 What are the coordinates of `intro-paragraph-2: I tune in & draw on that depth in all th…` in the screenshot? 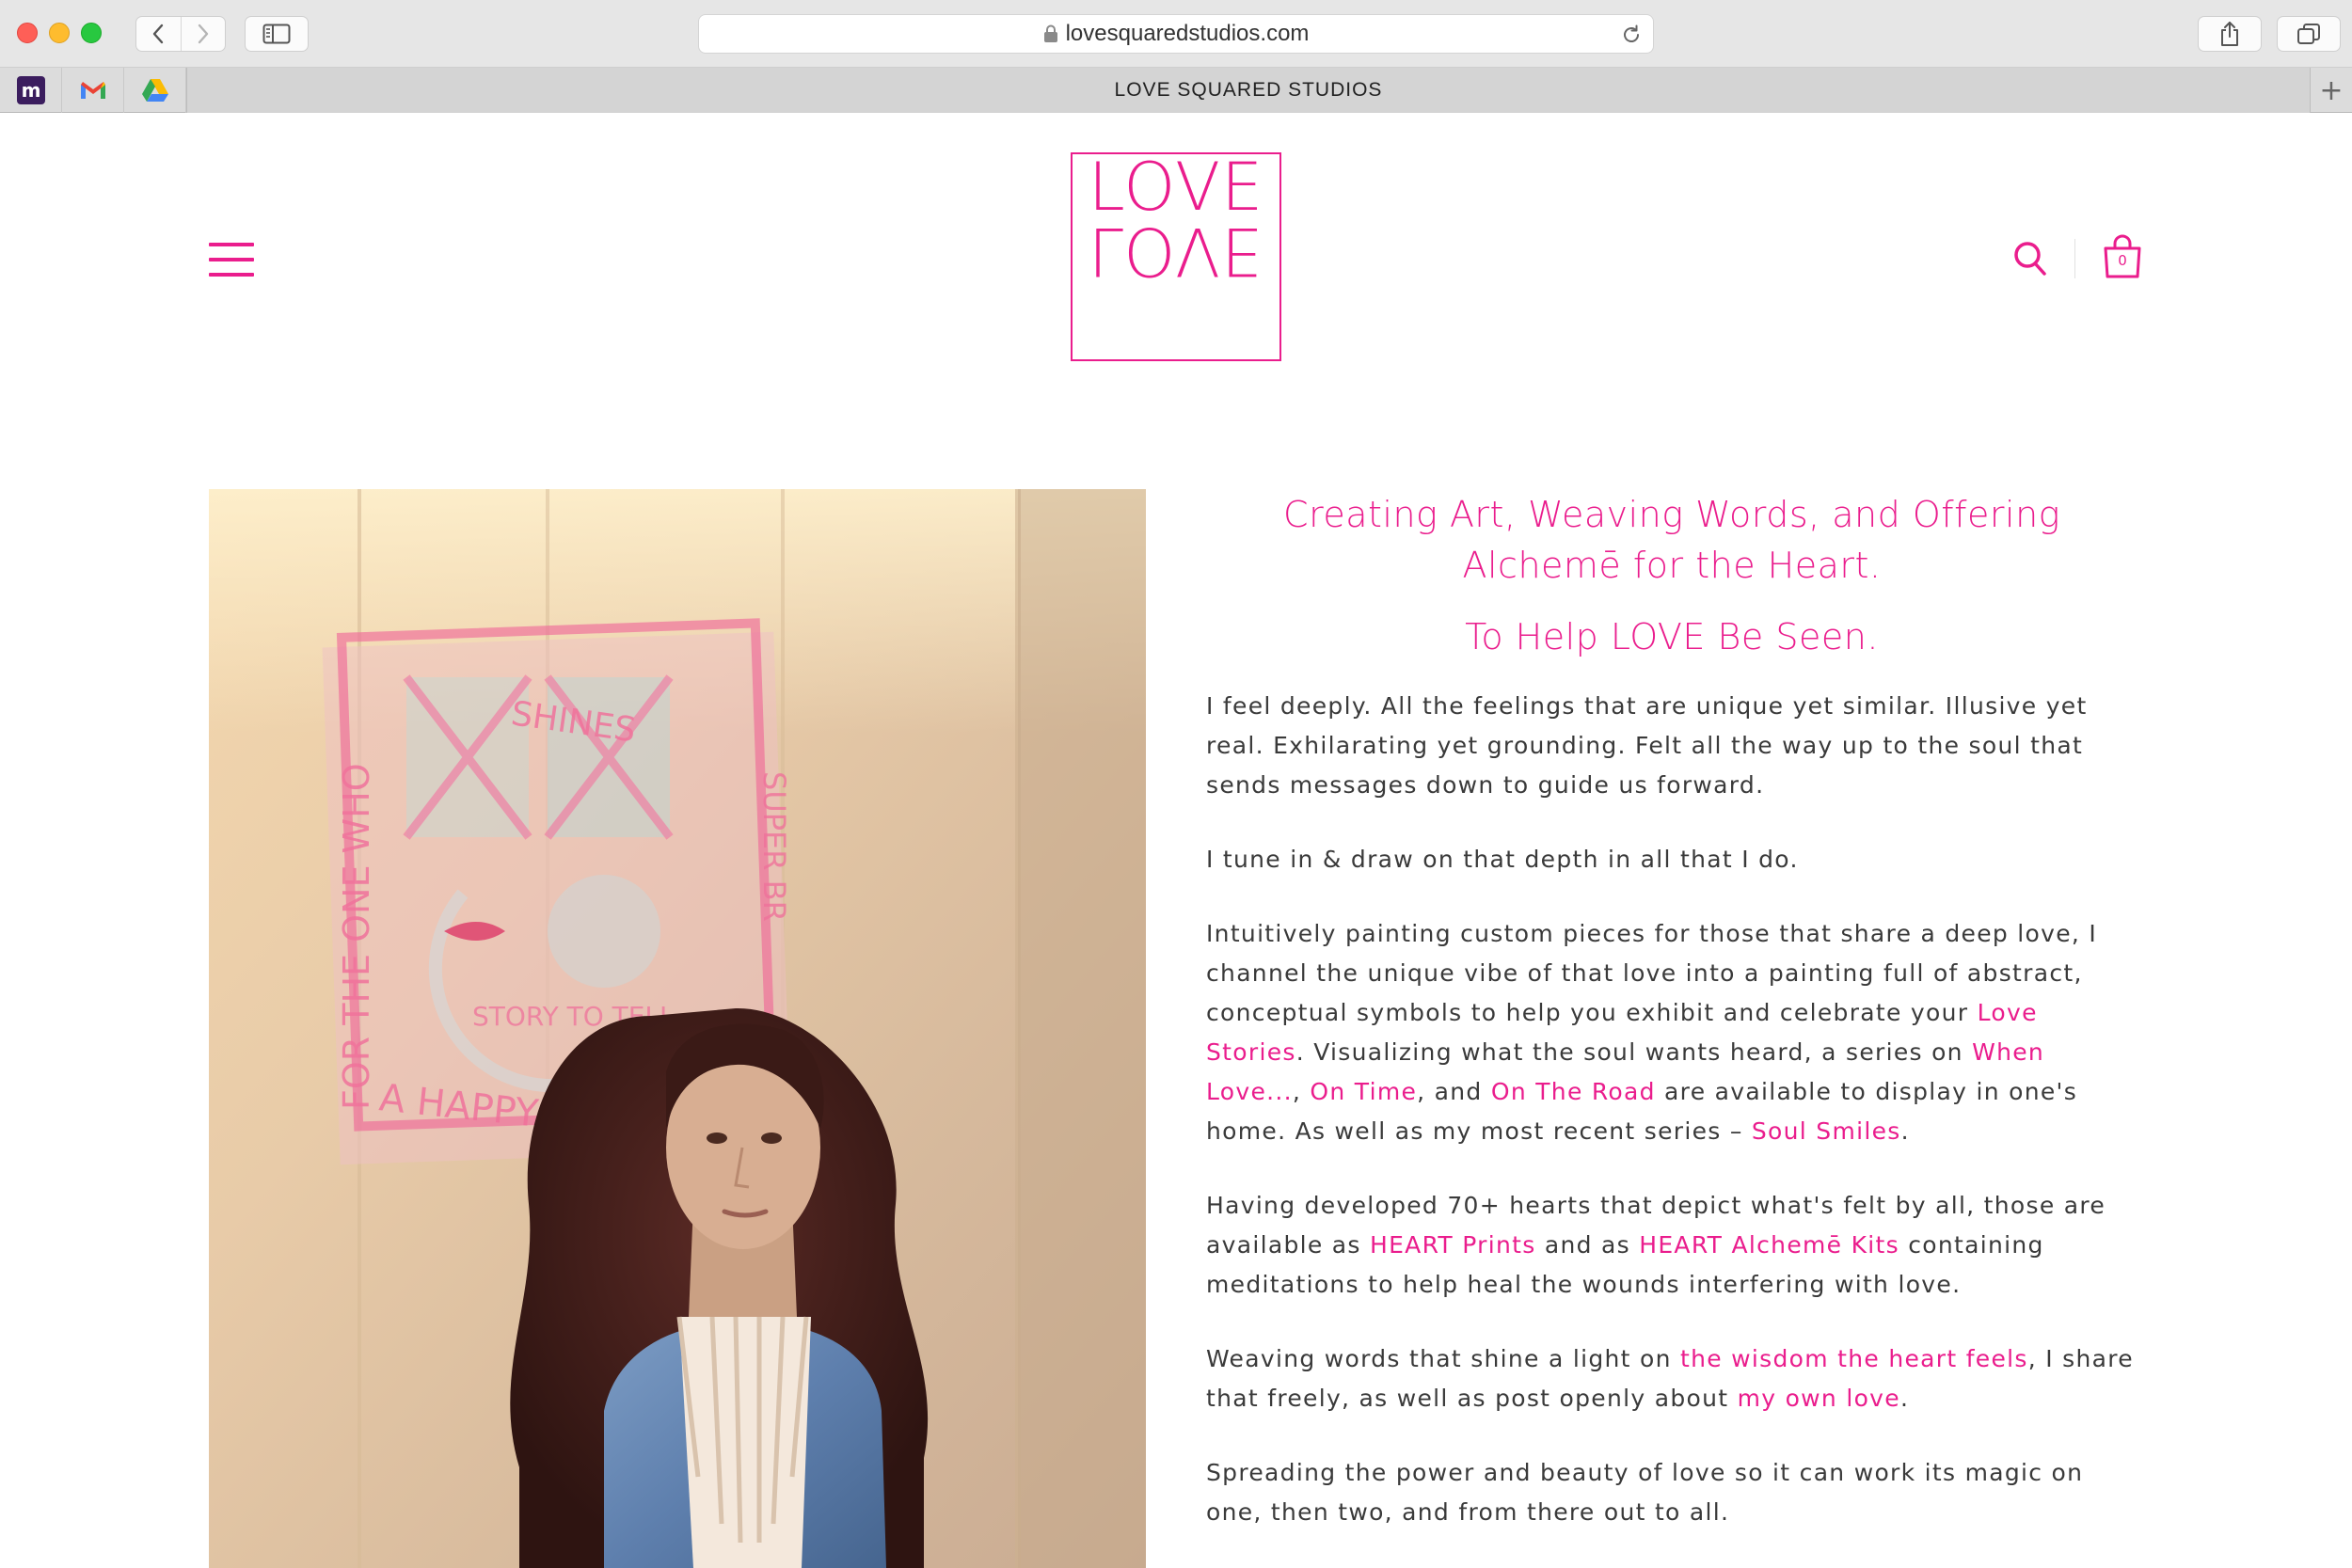 It's located at (1502, 859).